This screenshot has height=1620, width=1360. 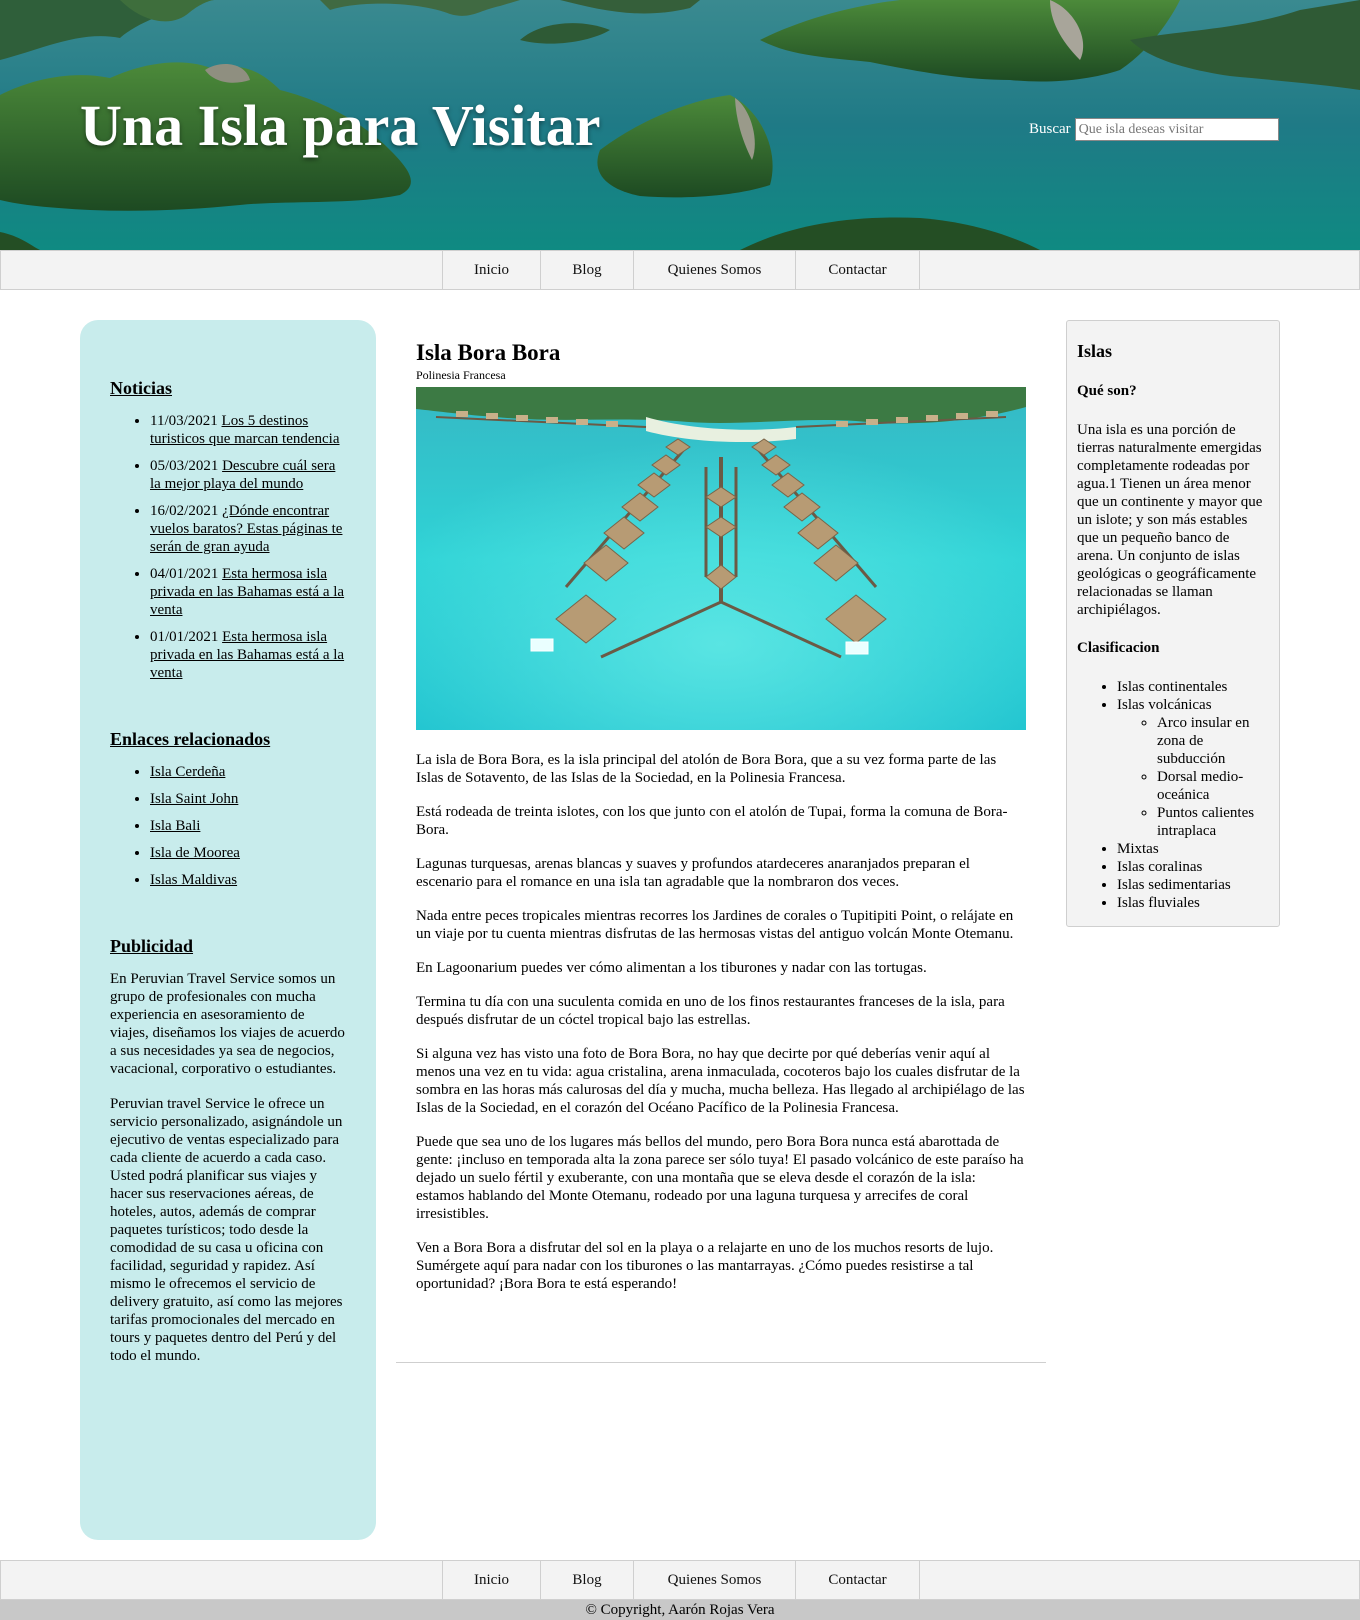 What do you see at coordinates (152, 946) in the screenshot?
I see `ads-heading: Publicidad` at bounding box center [152, 946].